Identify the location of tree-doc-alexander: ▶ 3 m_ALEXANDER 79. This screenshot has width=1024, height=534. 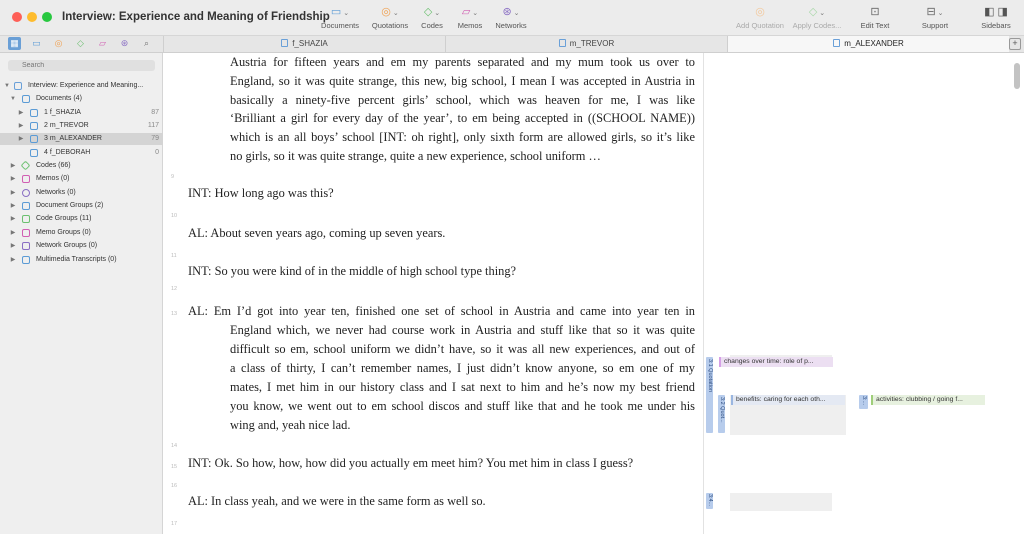
(81, 139).